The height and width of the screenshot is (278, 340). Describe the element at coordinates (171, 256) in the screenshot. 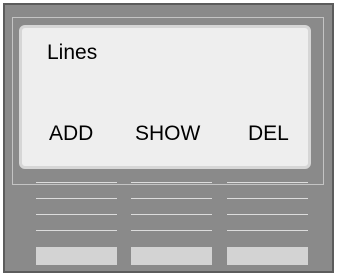

I see `softkey-show-button` at that location.